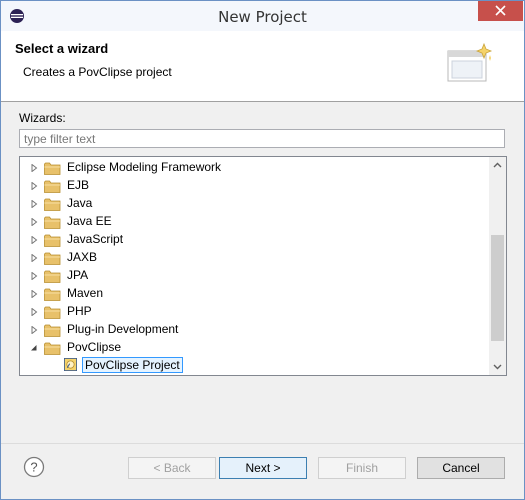 This screenshot has height=500, width=525. Describe the element at coordinates (144, 167) in the screenshot. I see `tree-item-label: Eclipse Modeling Framework` at that location.